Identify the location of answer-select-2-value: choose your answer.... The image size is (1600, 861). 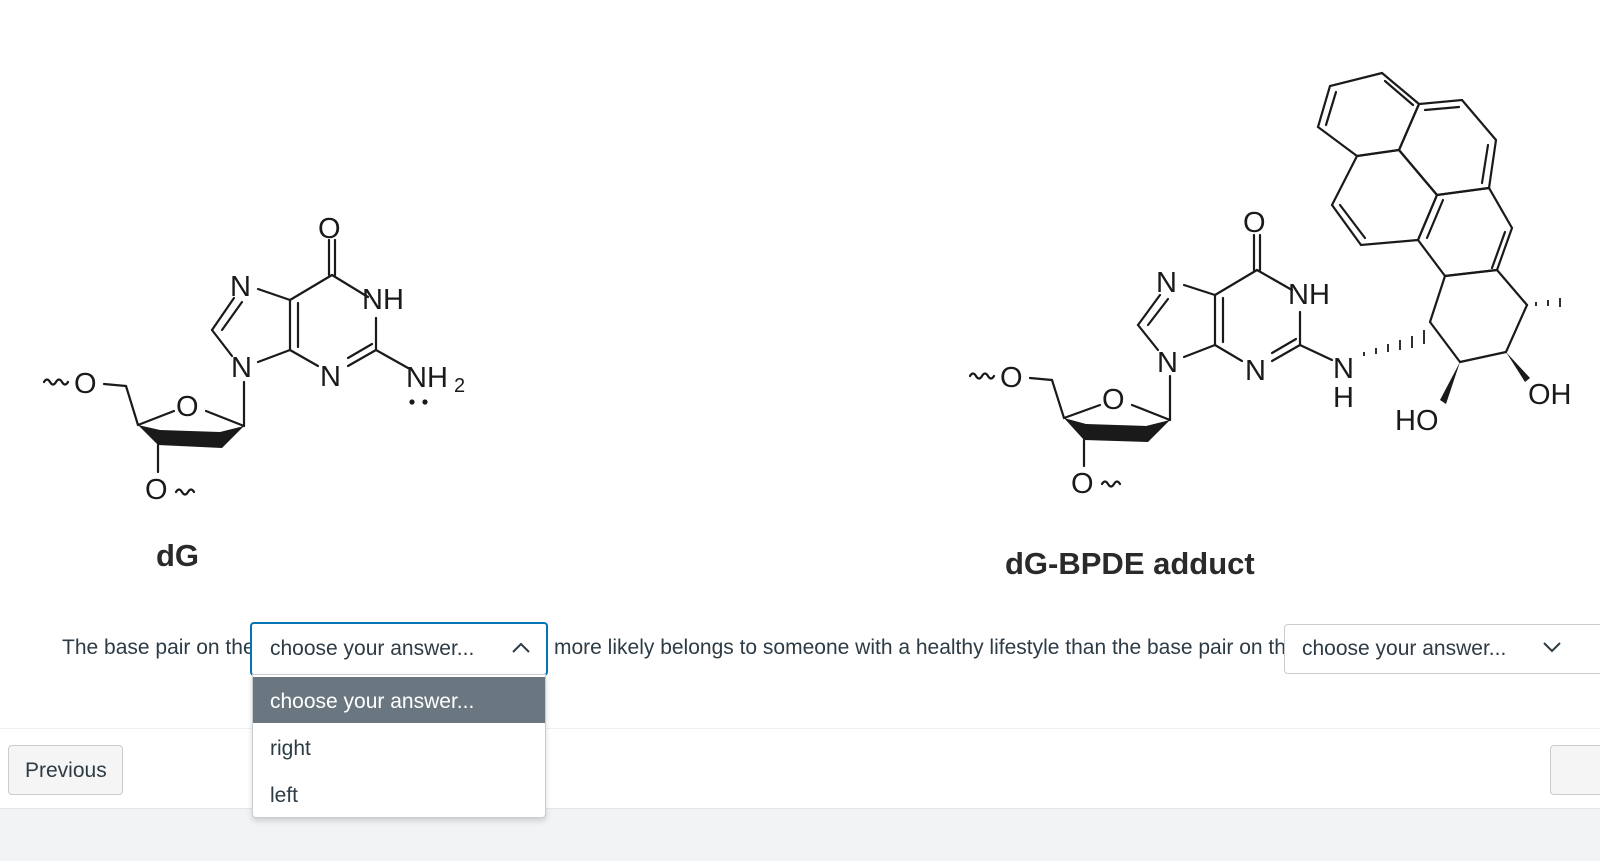
(1404, 648).